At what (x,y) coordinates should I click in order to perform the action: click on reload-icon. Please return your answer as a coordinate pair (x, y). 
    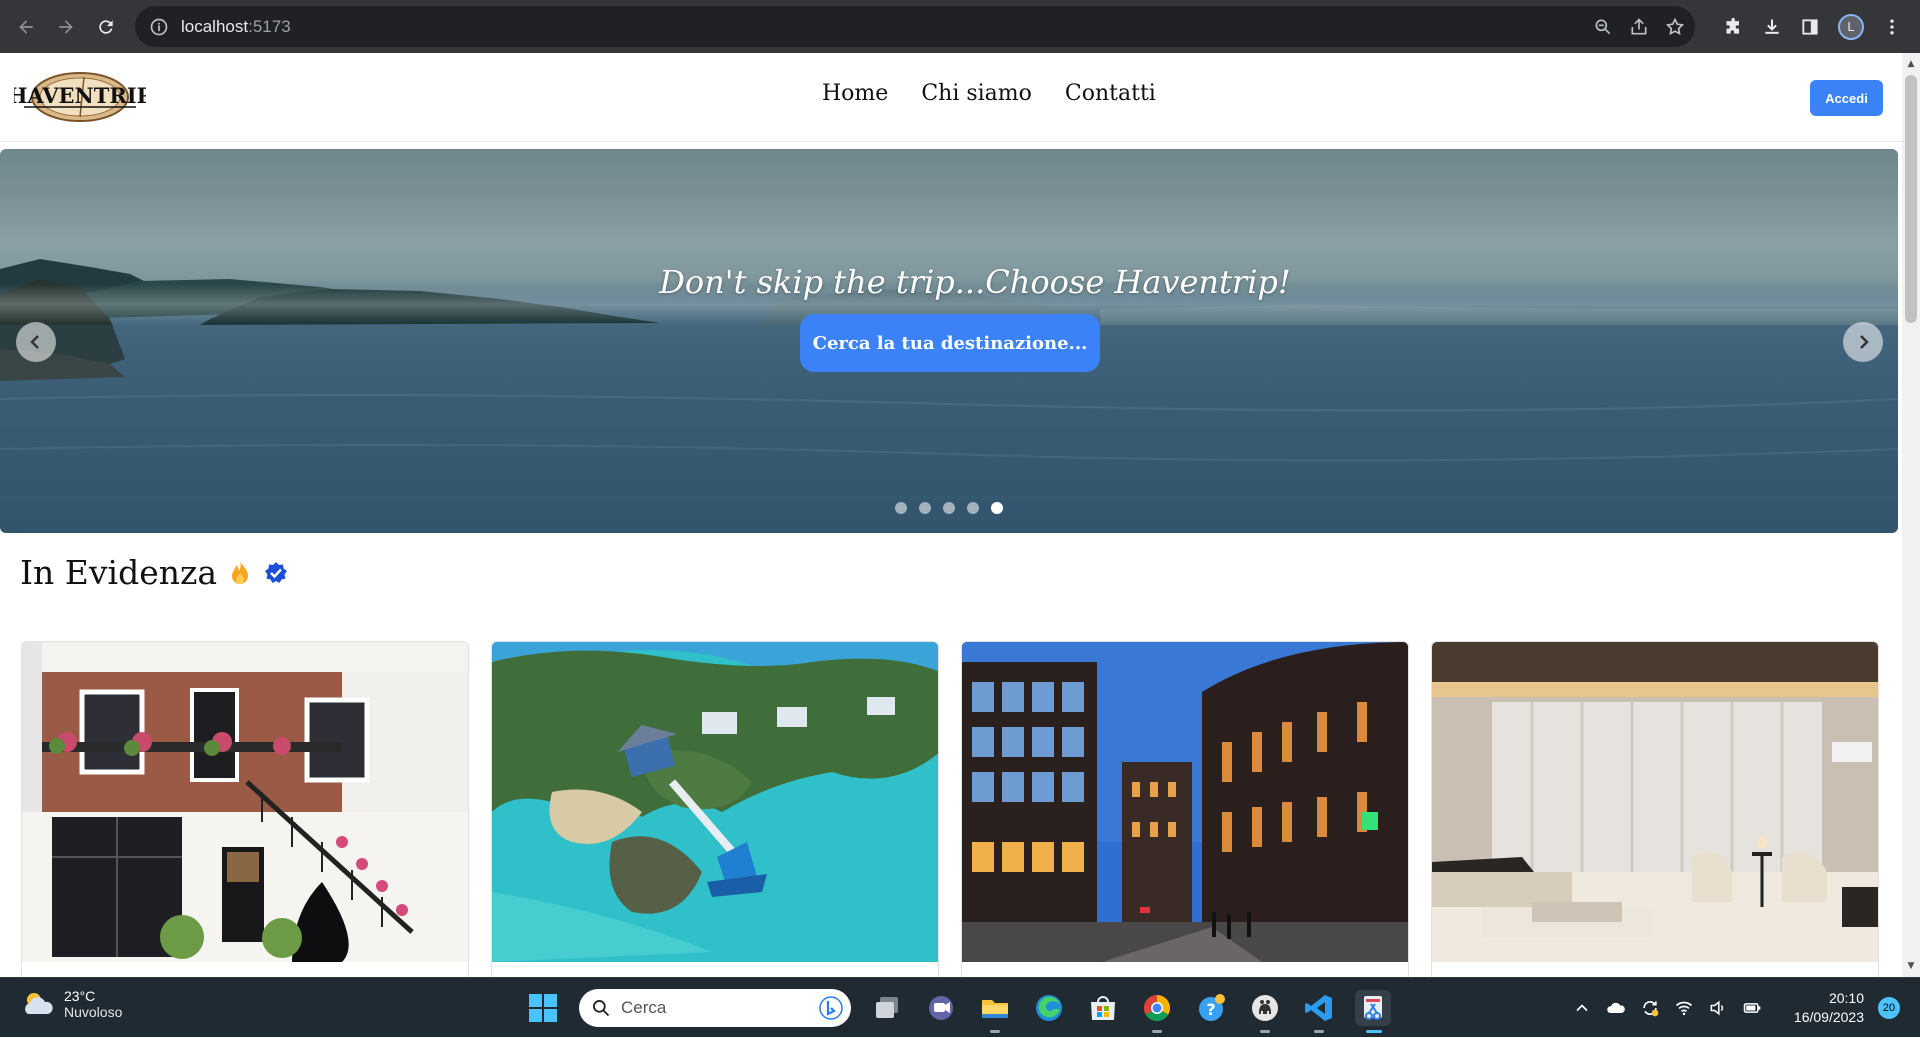
    Looking at the image, I should click on (106, 27).